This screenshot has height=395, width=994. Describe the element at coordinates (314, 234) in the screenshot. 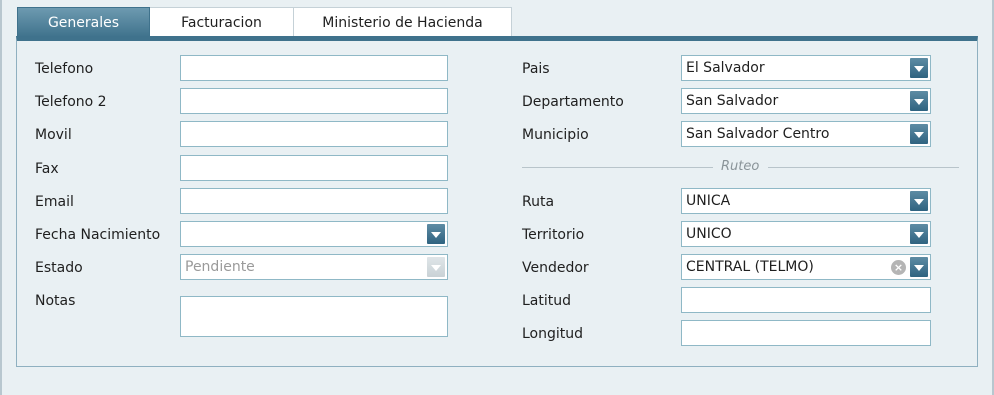

I see `fecha-nacimiento-picker` at that location.